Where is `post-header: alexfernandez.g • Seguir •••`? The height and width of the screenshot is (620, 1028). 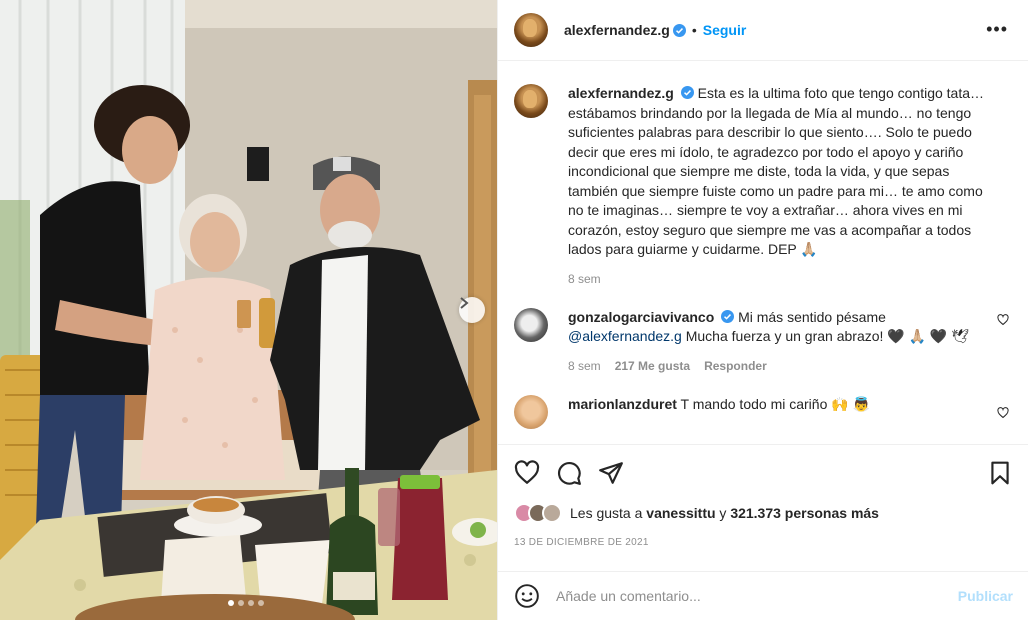 post-header: alexfernandez.g • Seguir ••• is located at coordinates (763, 30).